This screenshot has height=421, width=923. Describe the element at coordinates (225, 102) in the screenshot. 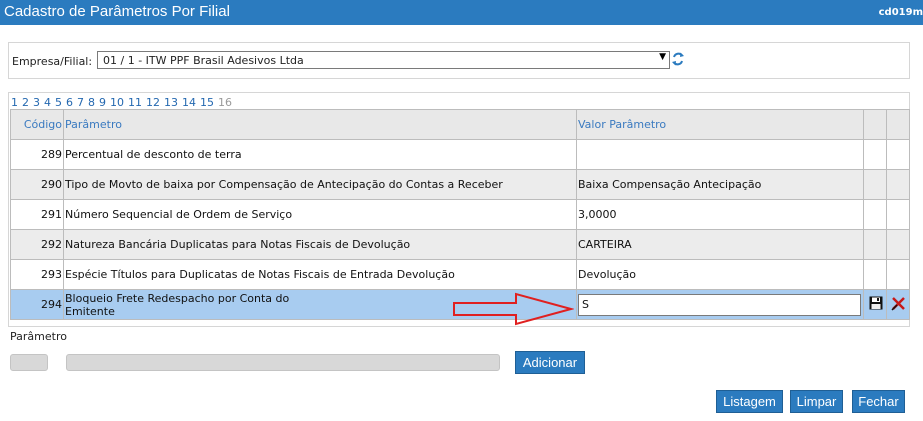

I see `page-current: 16` at that location.